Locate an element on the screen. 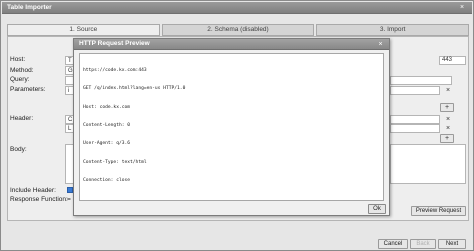  remove-header-icon-2: × is located at coordinates (448, 129).